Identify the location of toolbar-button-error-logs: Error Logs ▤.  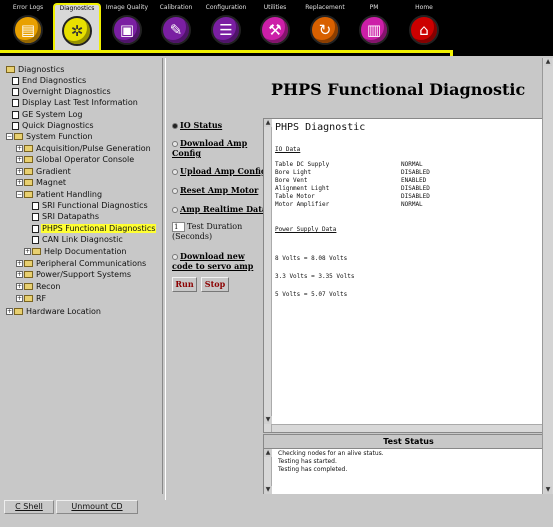
(28, 28).